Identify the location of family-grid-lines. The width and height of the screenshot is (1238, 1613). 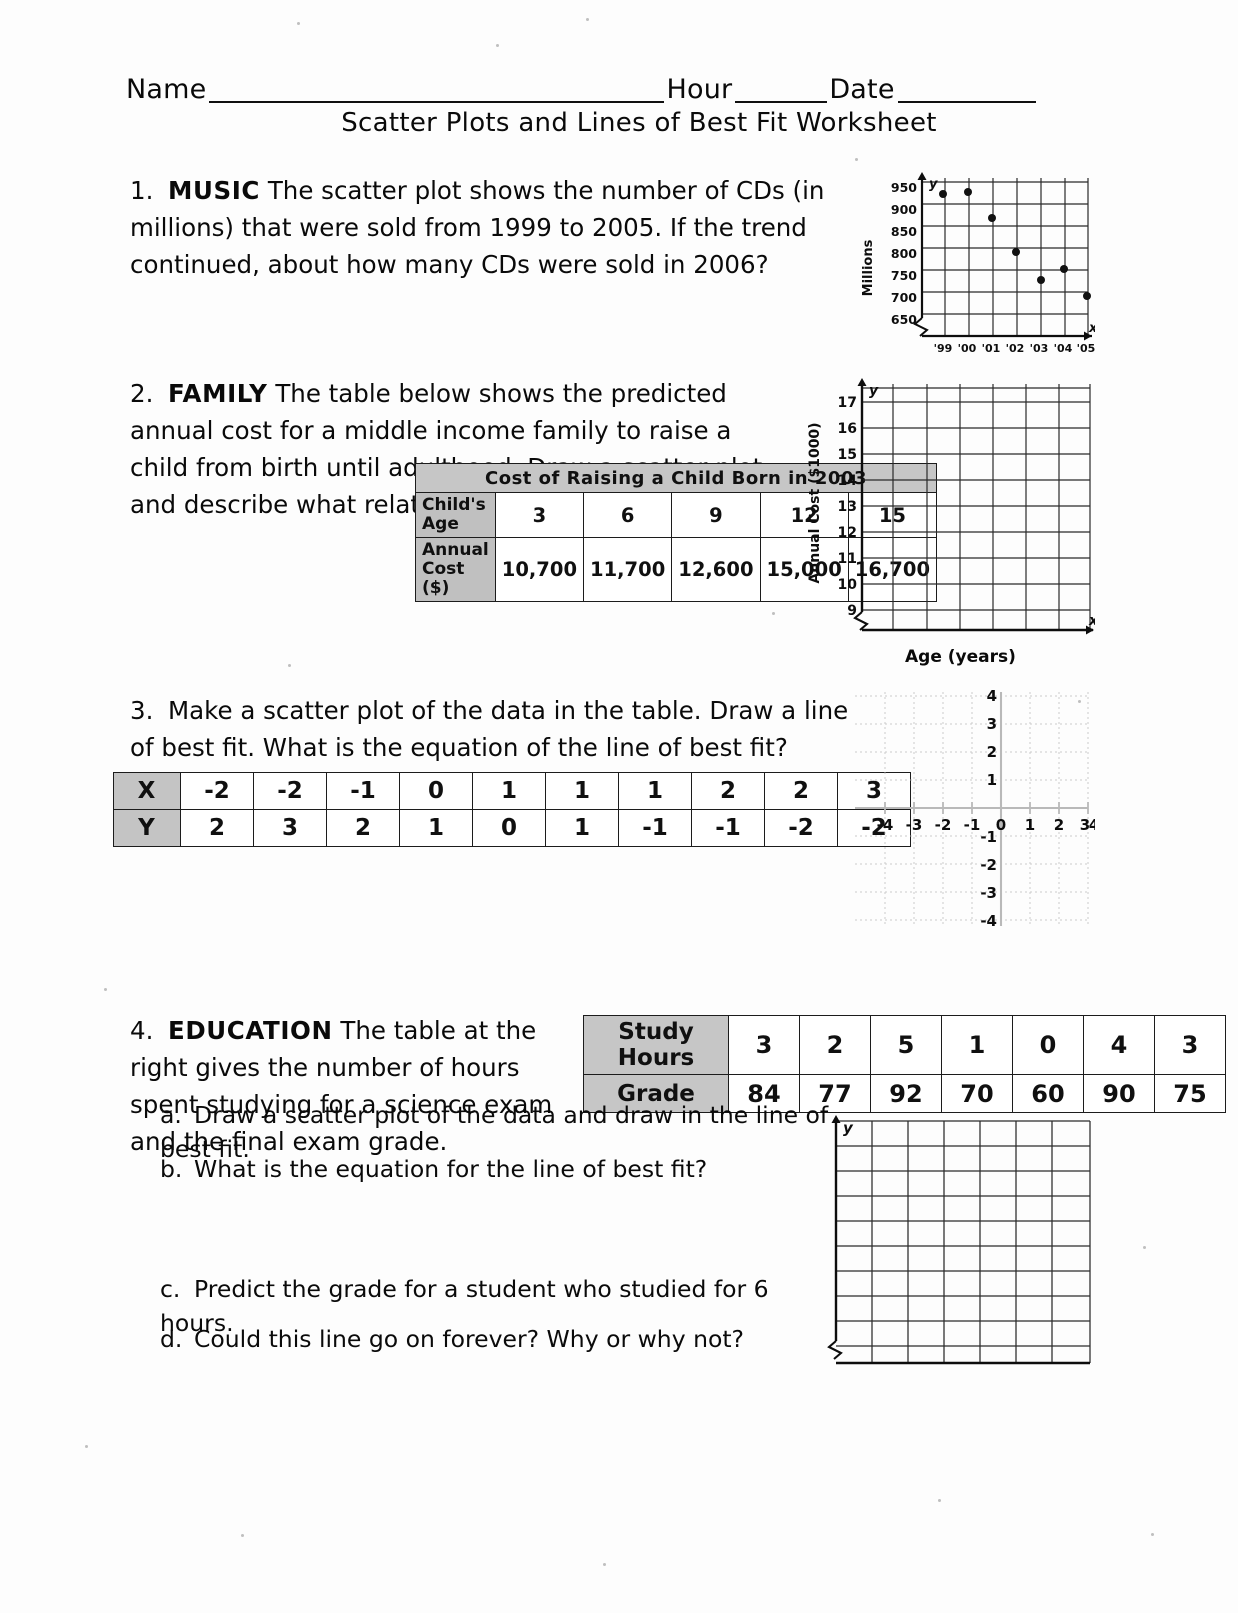
(976, 507).